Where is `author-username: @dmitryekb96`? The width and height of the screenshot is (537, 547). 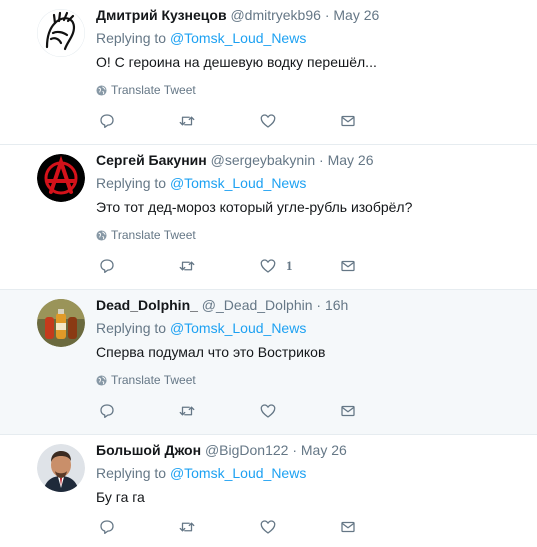
author-username: @dmitryekb96 is located at coordinates (275, 15).